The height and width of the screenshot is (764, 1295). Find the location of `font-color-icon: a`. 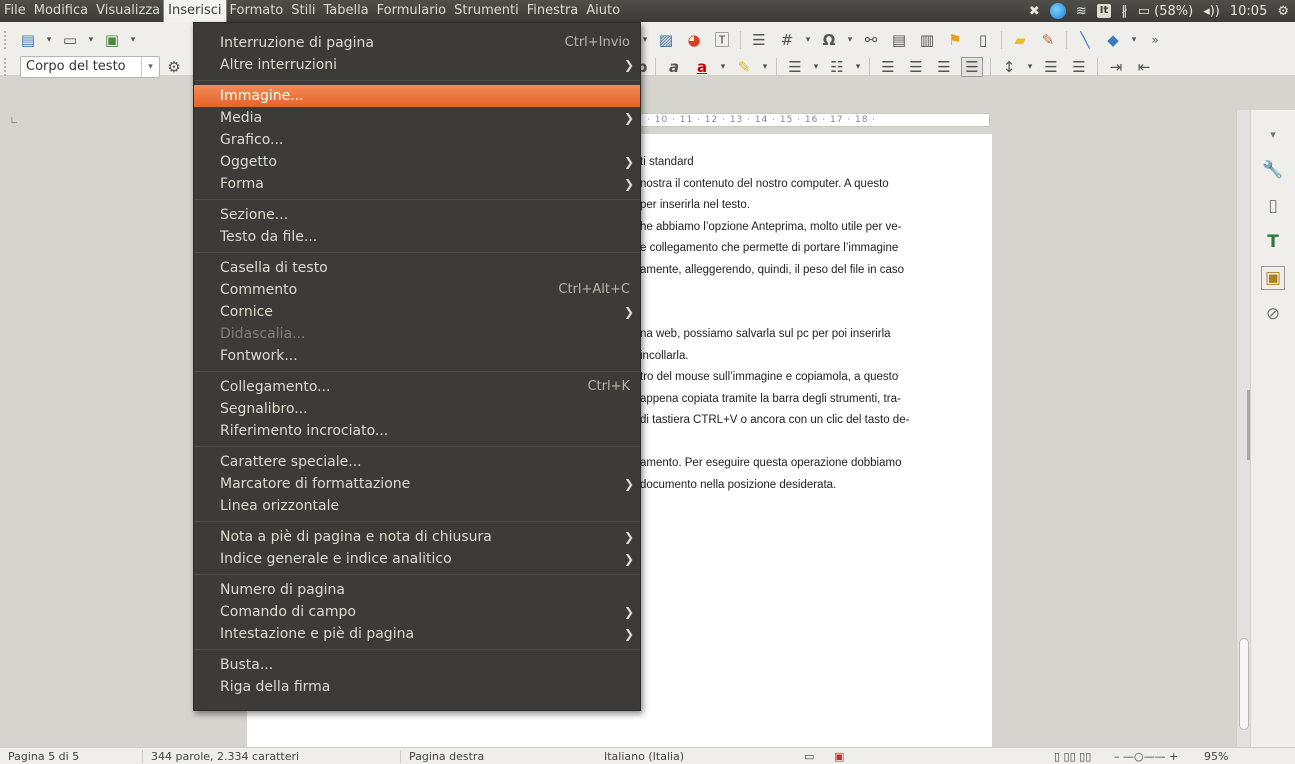

font-color-icon: a is located at coordinates (702, 67).